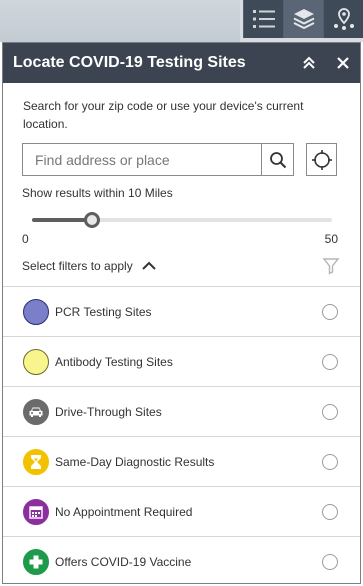 Image resolution: width=363 pixels, height=586 pixels. Describe the element at coordinates (25, 239) in the screenshot. I see `slider-min-label: 0` at that location.